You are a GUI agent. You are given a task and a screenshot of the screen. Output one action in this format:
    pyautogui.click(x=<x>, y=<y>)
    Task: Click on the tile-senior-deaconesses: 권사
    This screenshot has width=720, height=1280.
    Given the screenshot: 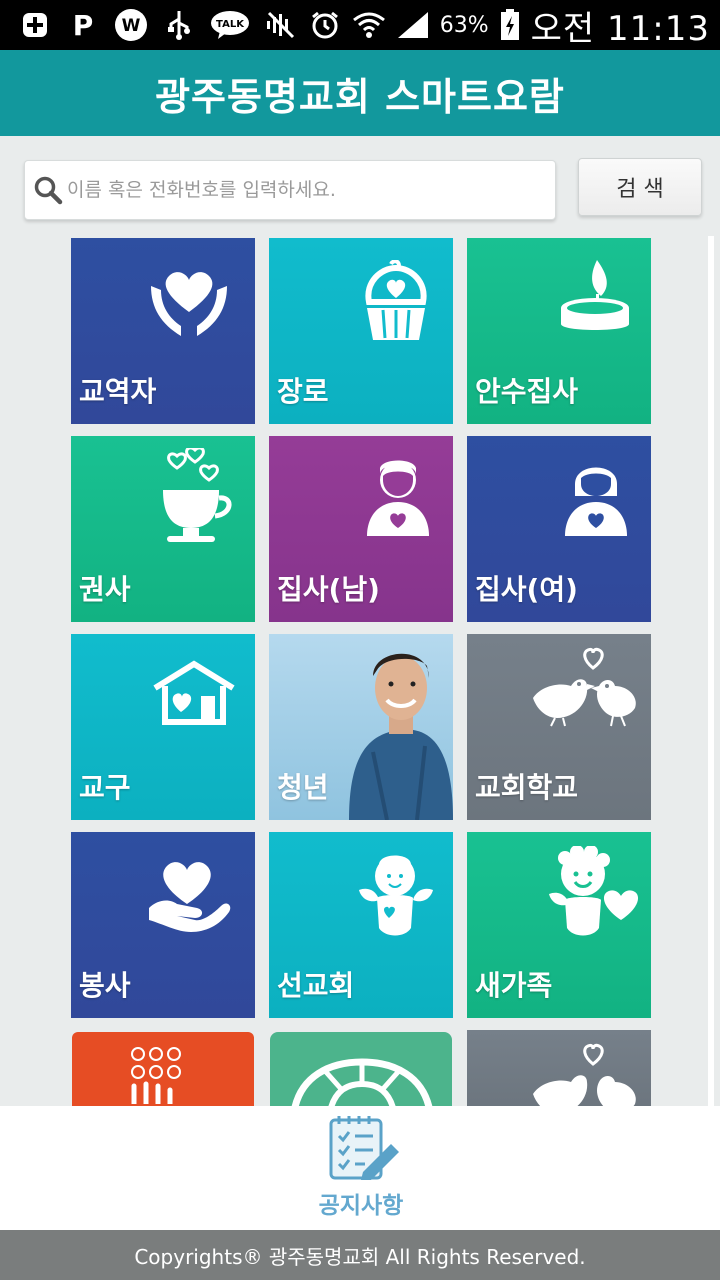 What is the action you would take?
    pyautogui.click(x=163, y=529)
    